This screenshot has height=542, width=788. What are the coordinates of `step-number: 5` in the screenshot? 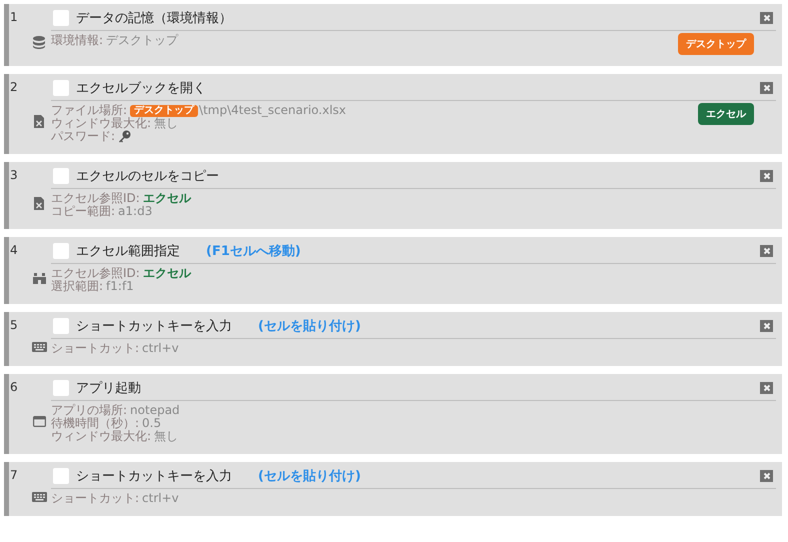 It's located at (14, 325).